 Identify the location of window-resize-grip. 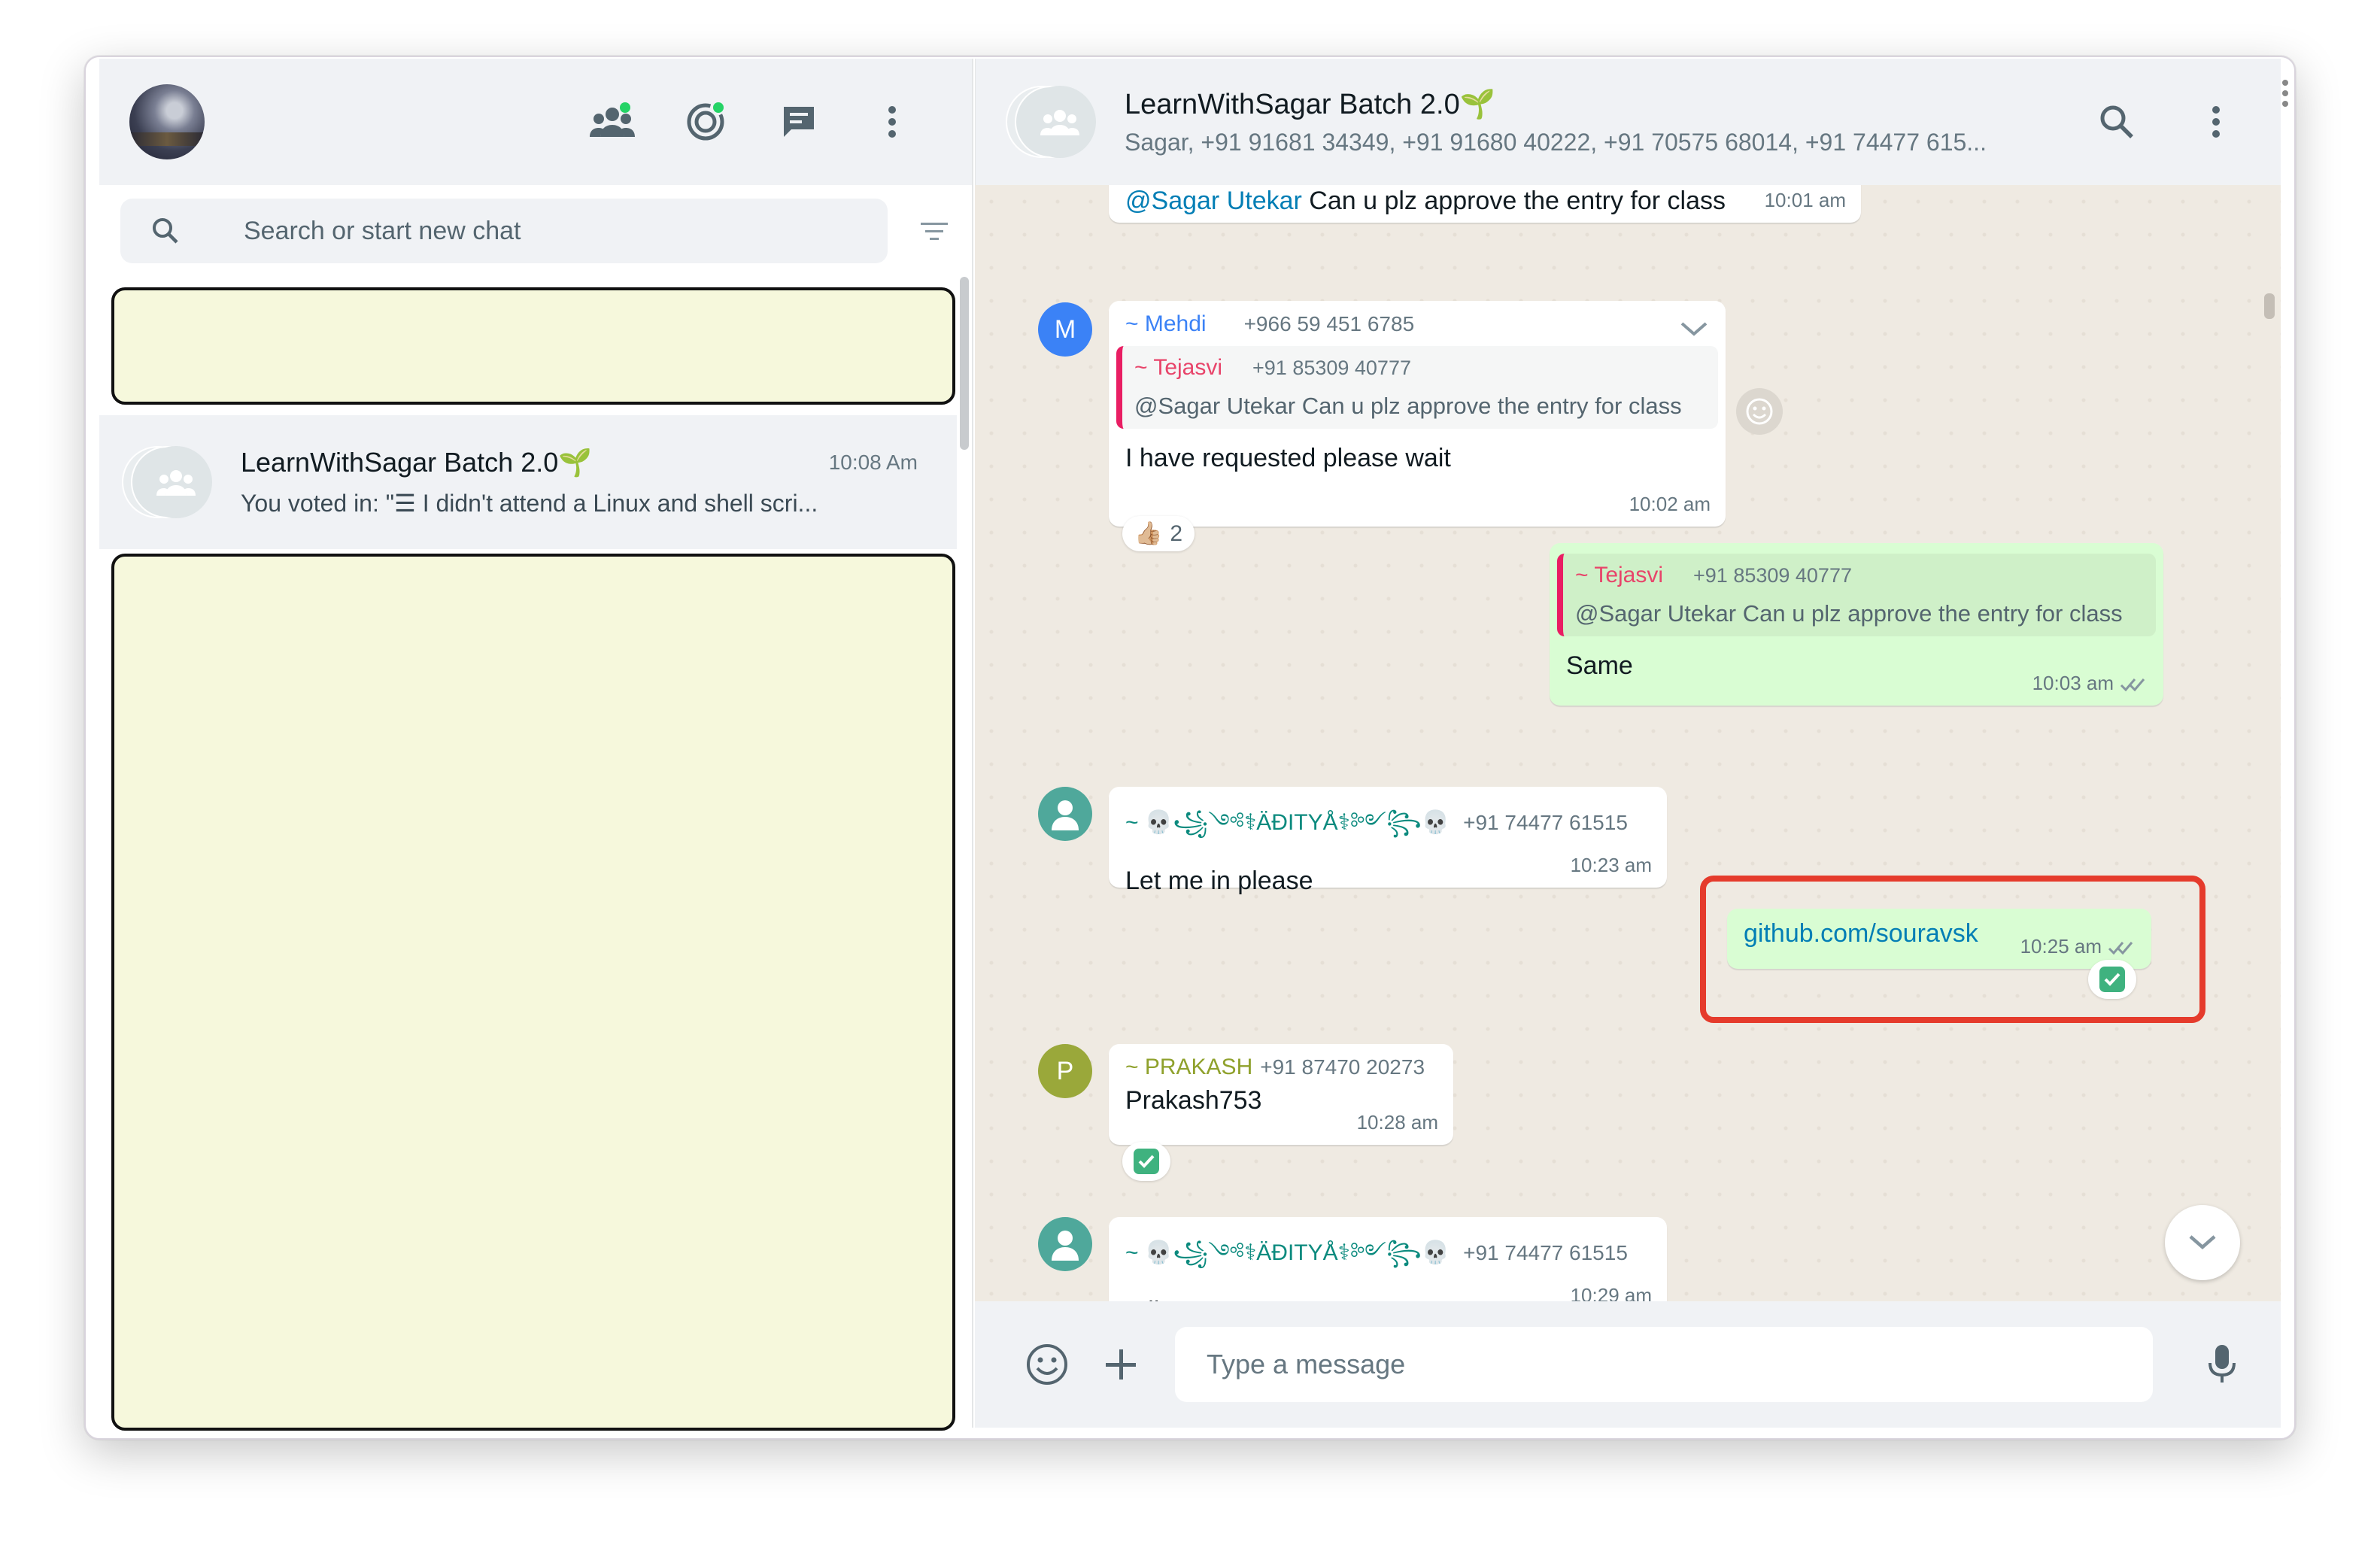
(2285, 94).